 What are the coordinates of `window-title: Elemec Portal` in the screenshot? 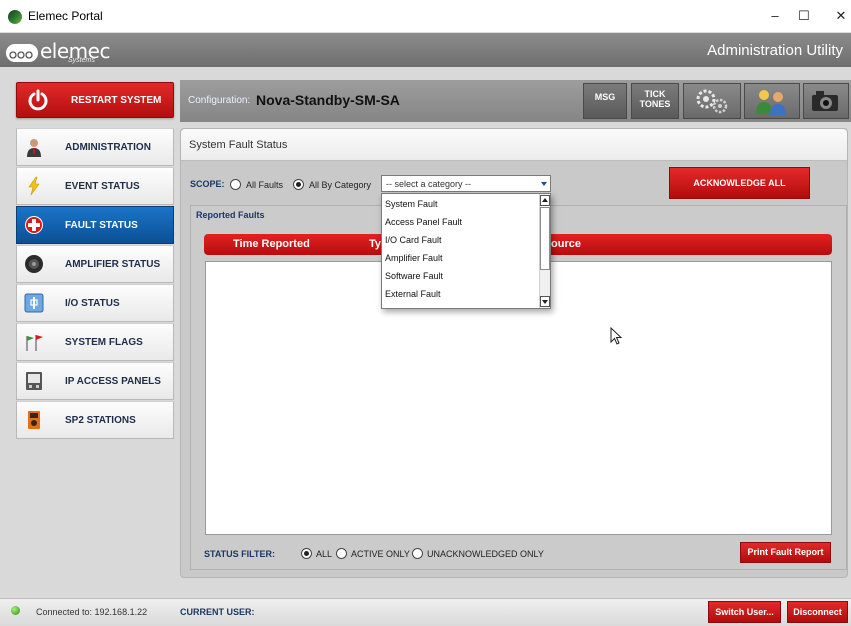 It's located at (65, 16).